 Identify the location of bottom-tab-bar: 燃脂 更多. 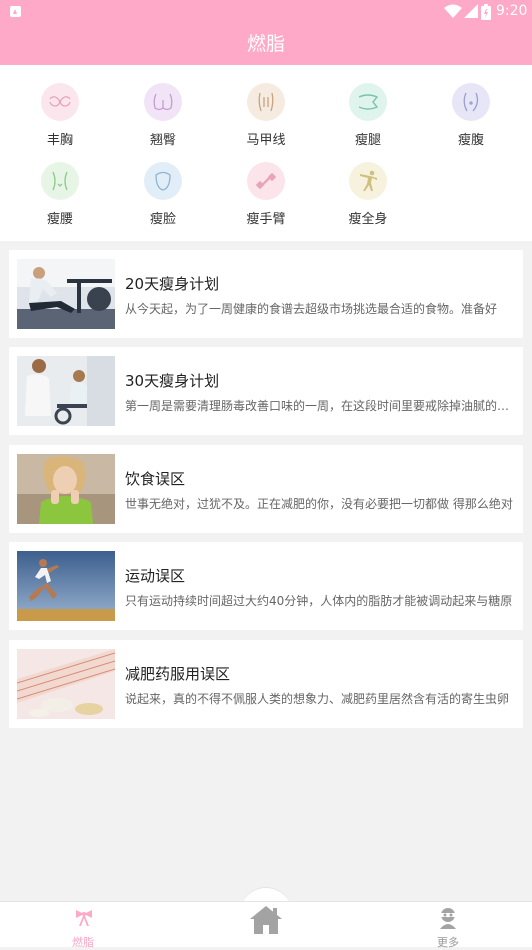
(266, 925).